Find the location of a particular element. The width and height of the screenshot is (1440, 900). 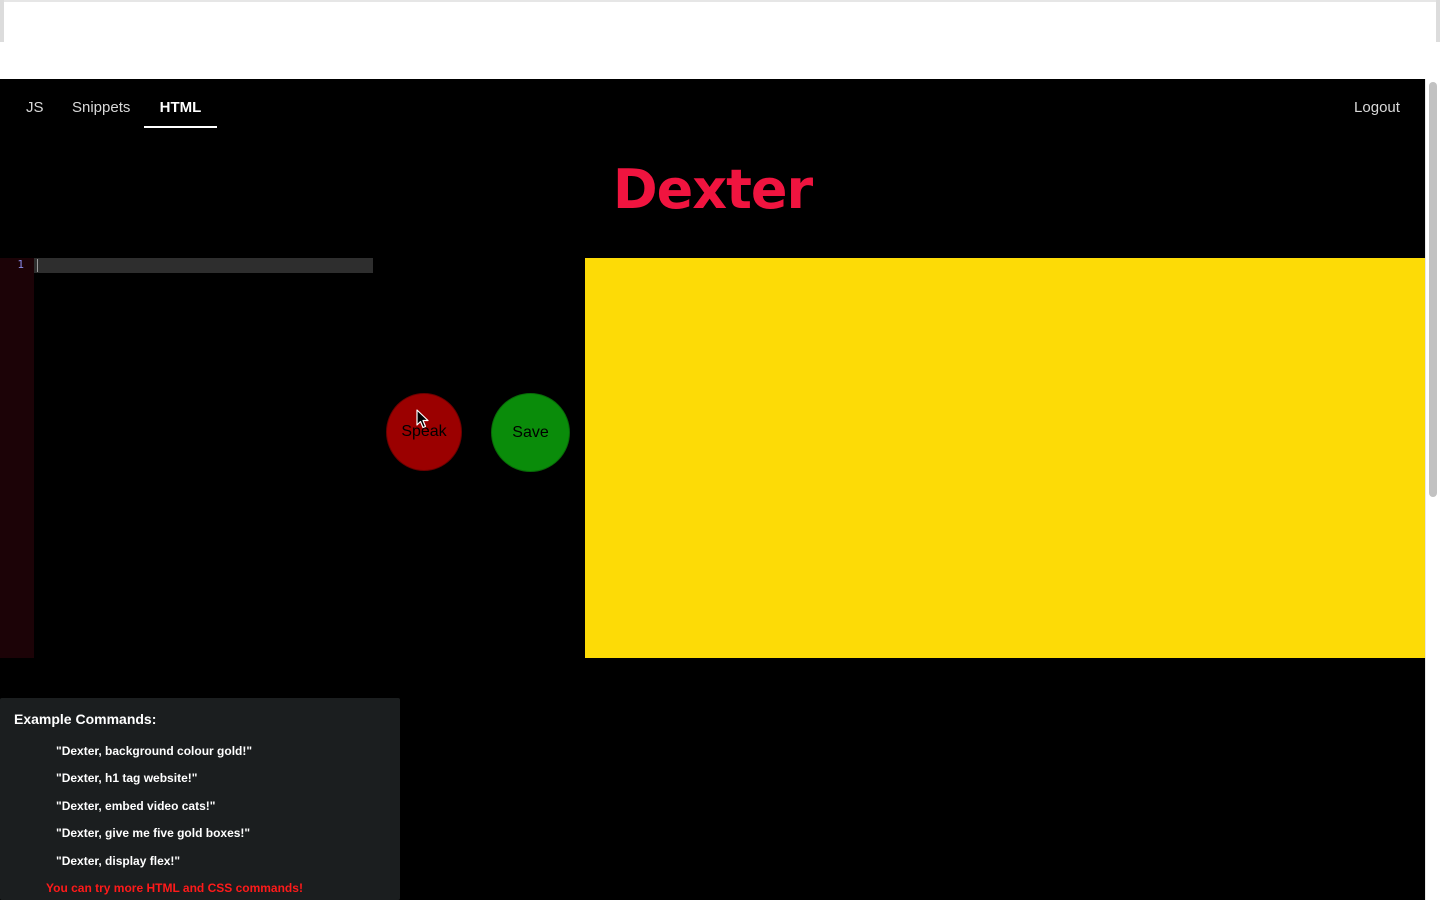

tab-snippets: Snippets is located at coordinates (101, 114).